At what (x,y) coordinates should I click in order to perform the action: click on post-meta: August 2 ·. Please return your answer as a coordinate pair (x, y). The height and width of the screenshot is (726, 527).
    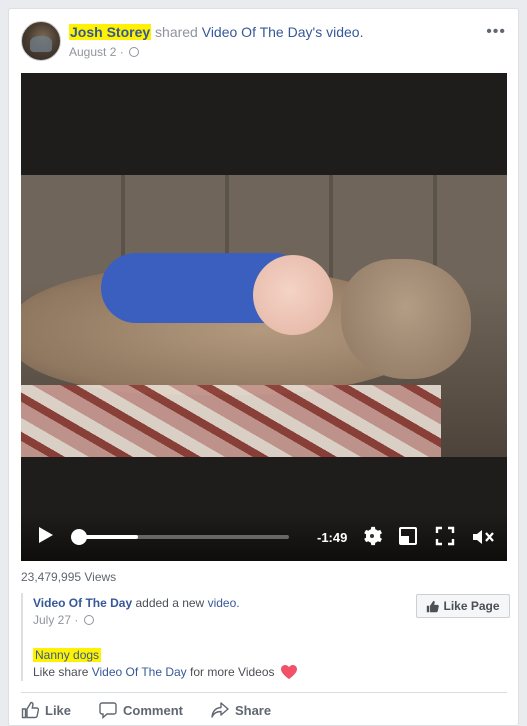
    Looking at the image, I should click on (104, 52).